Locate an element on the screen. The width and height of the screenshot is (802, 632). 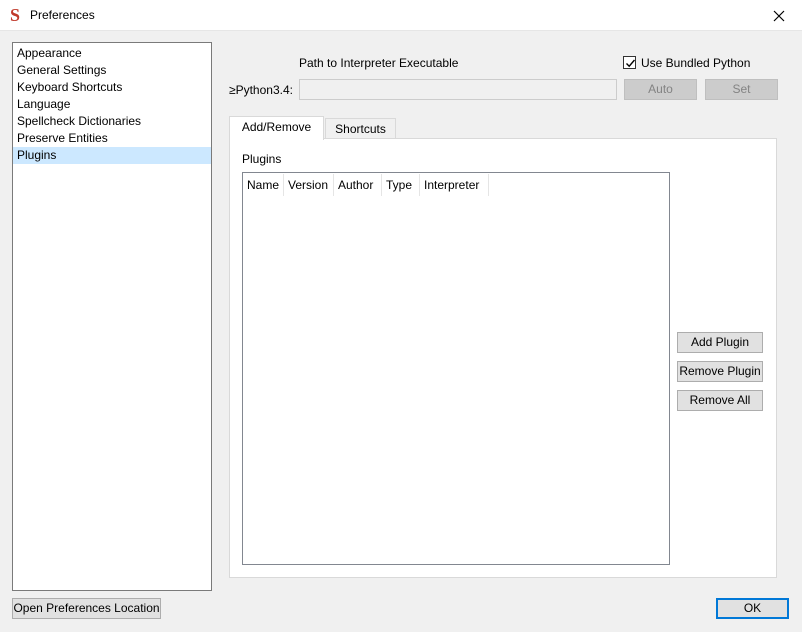
column-header-type: Type is located at coordinates (401, 185).